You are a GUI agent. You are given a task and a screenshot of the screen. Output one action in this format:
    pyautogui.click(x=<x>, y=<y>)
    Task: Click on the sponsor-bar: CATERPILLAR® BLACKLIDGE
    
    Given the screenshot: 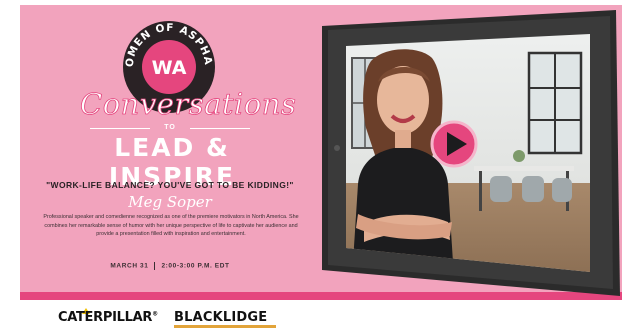 What is the action you would take?
    pyautogui.click(x=321, y=316)
    